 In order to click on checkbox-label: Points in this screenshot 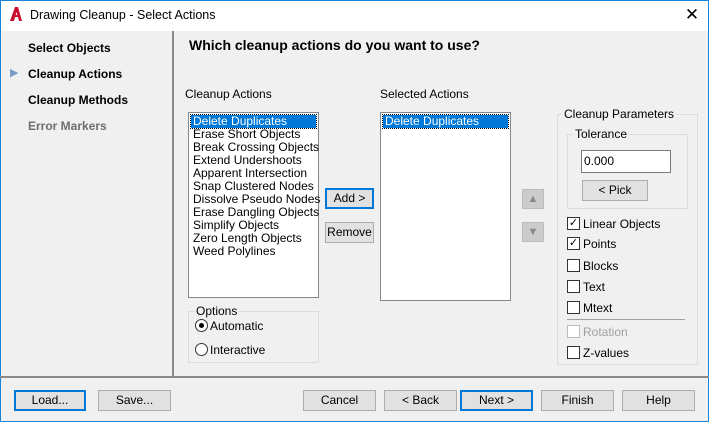, I will do `click(599, 244)`.